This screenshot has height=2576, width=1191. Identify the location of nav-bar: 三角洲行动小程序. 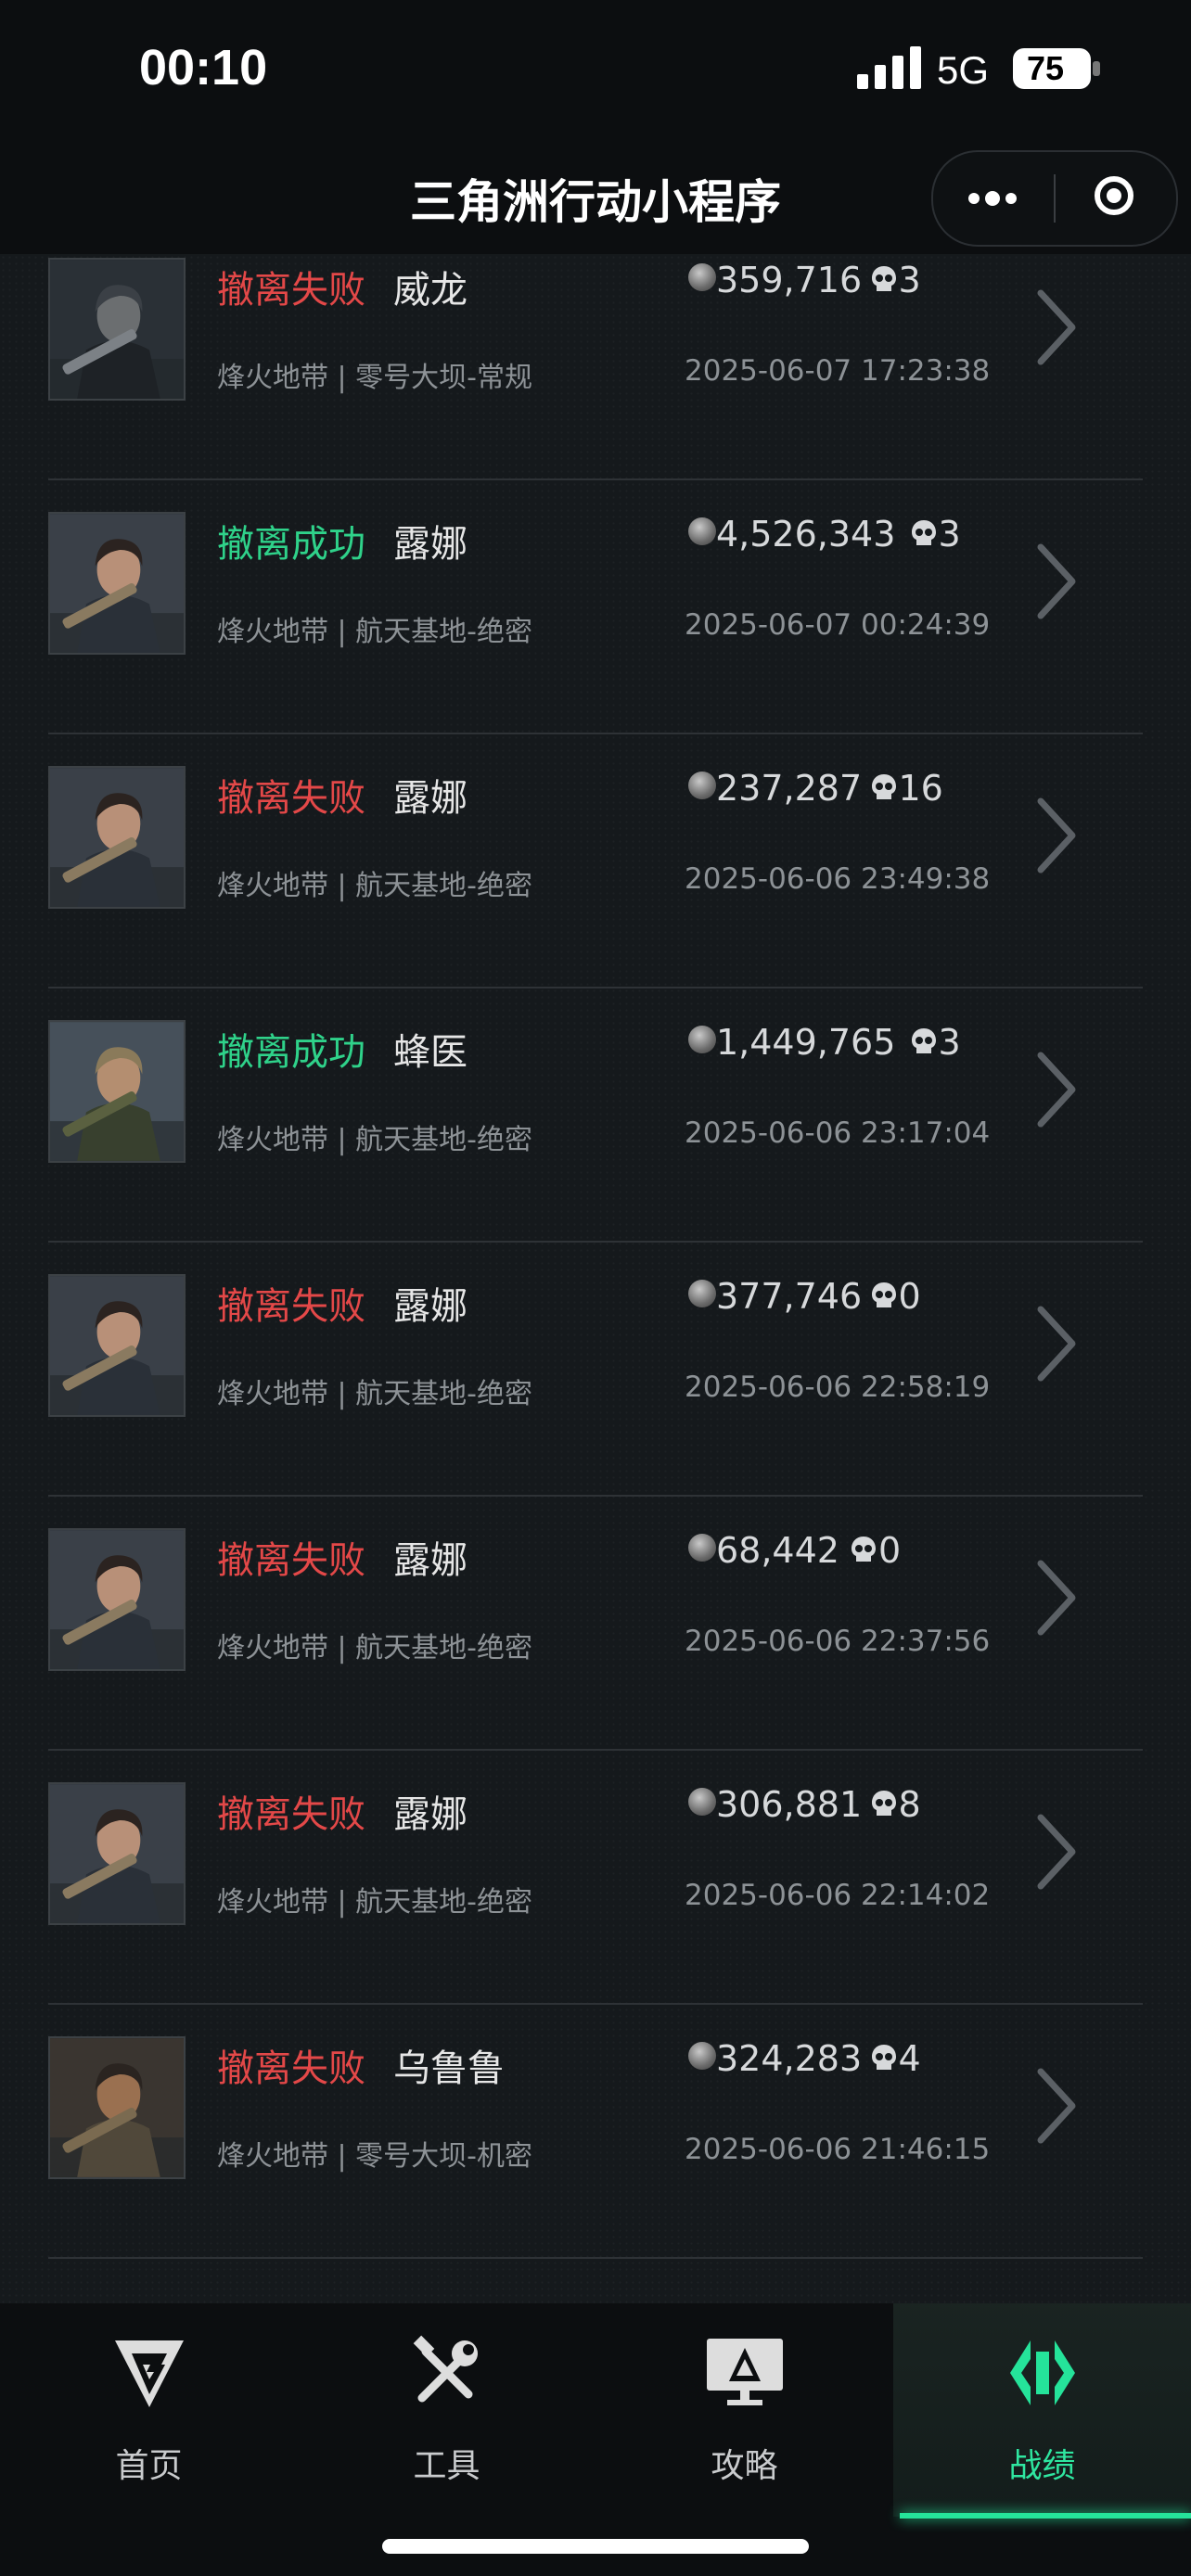
(595, 196).